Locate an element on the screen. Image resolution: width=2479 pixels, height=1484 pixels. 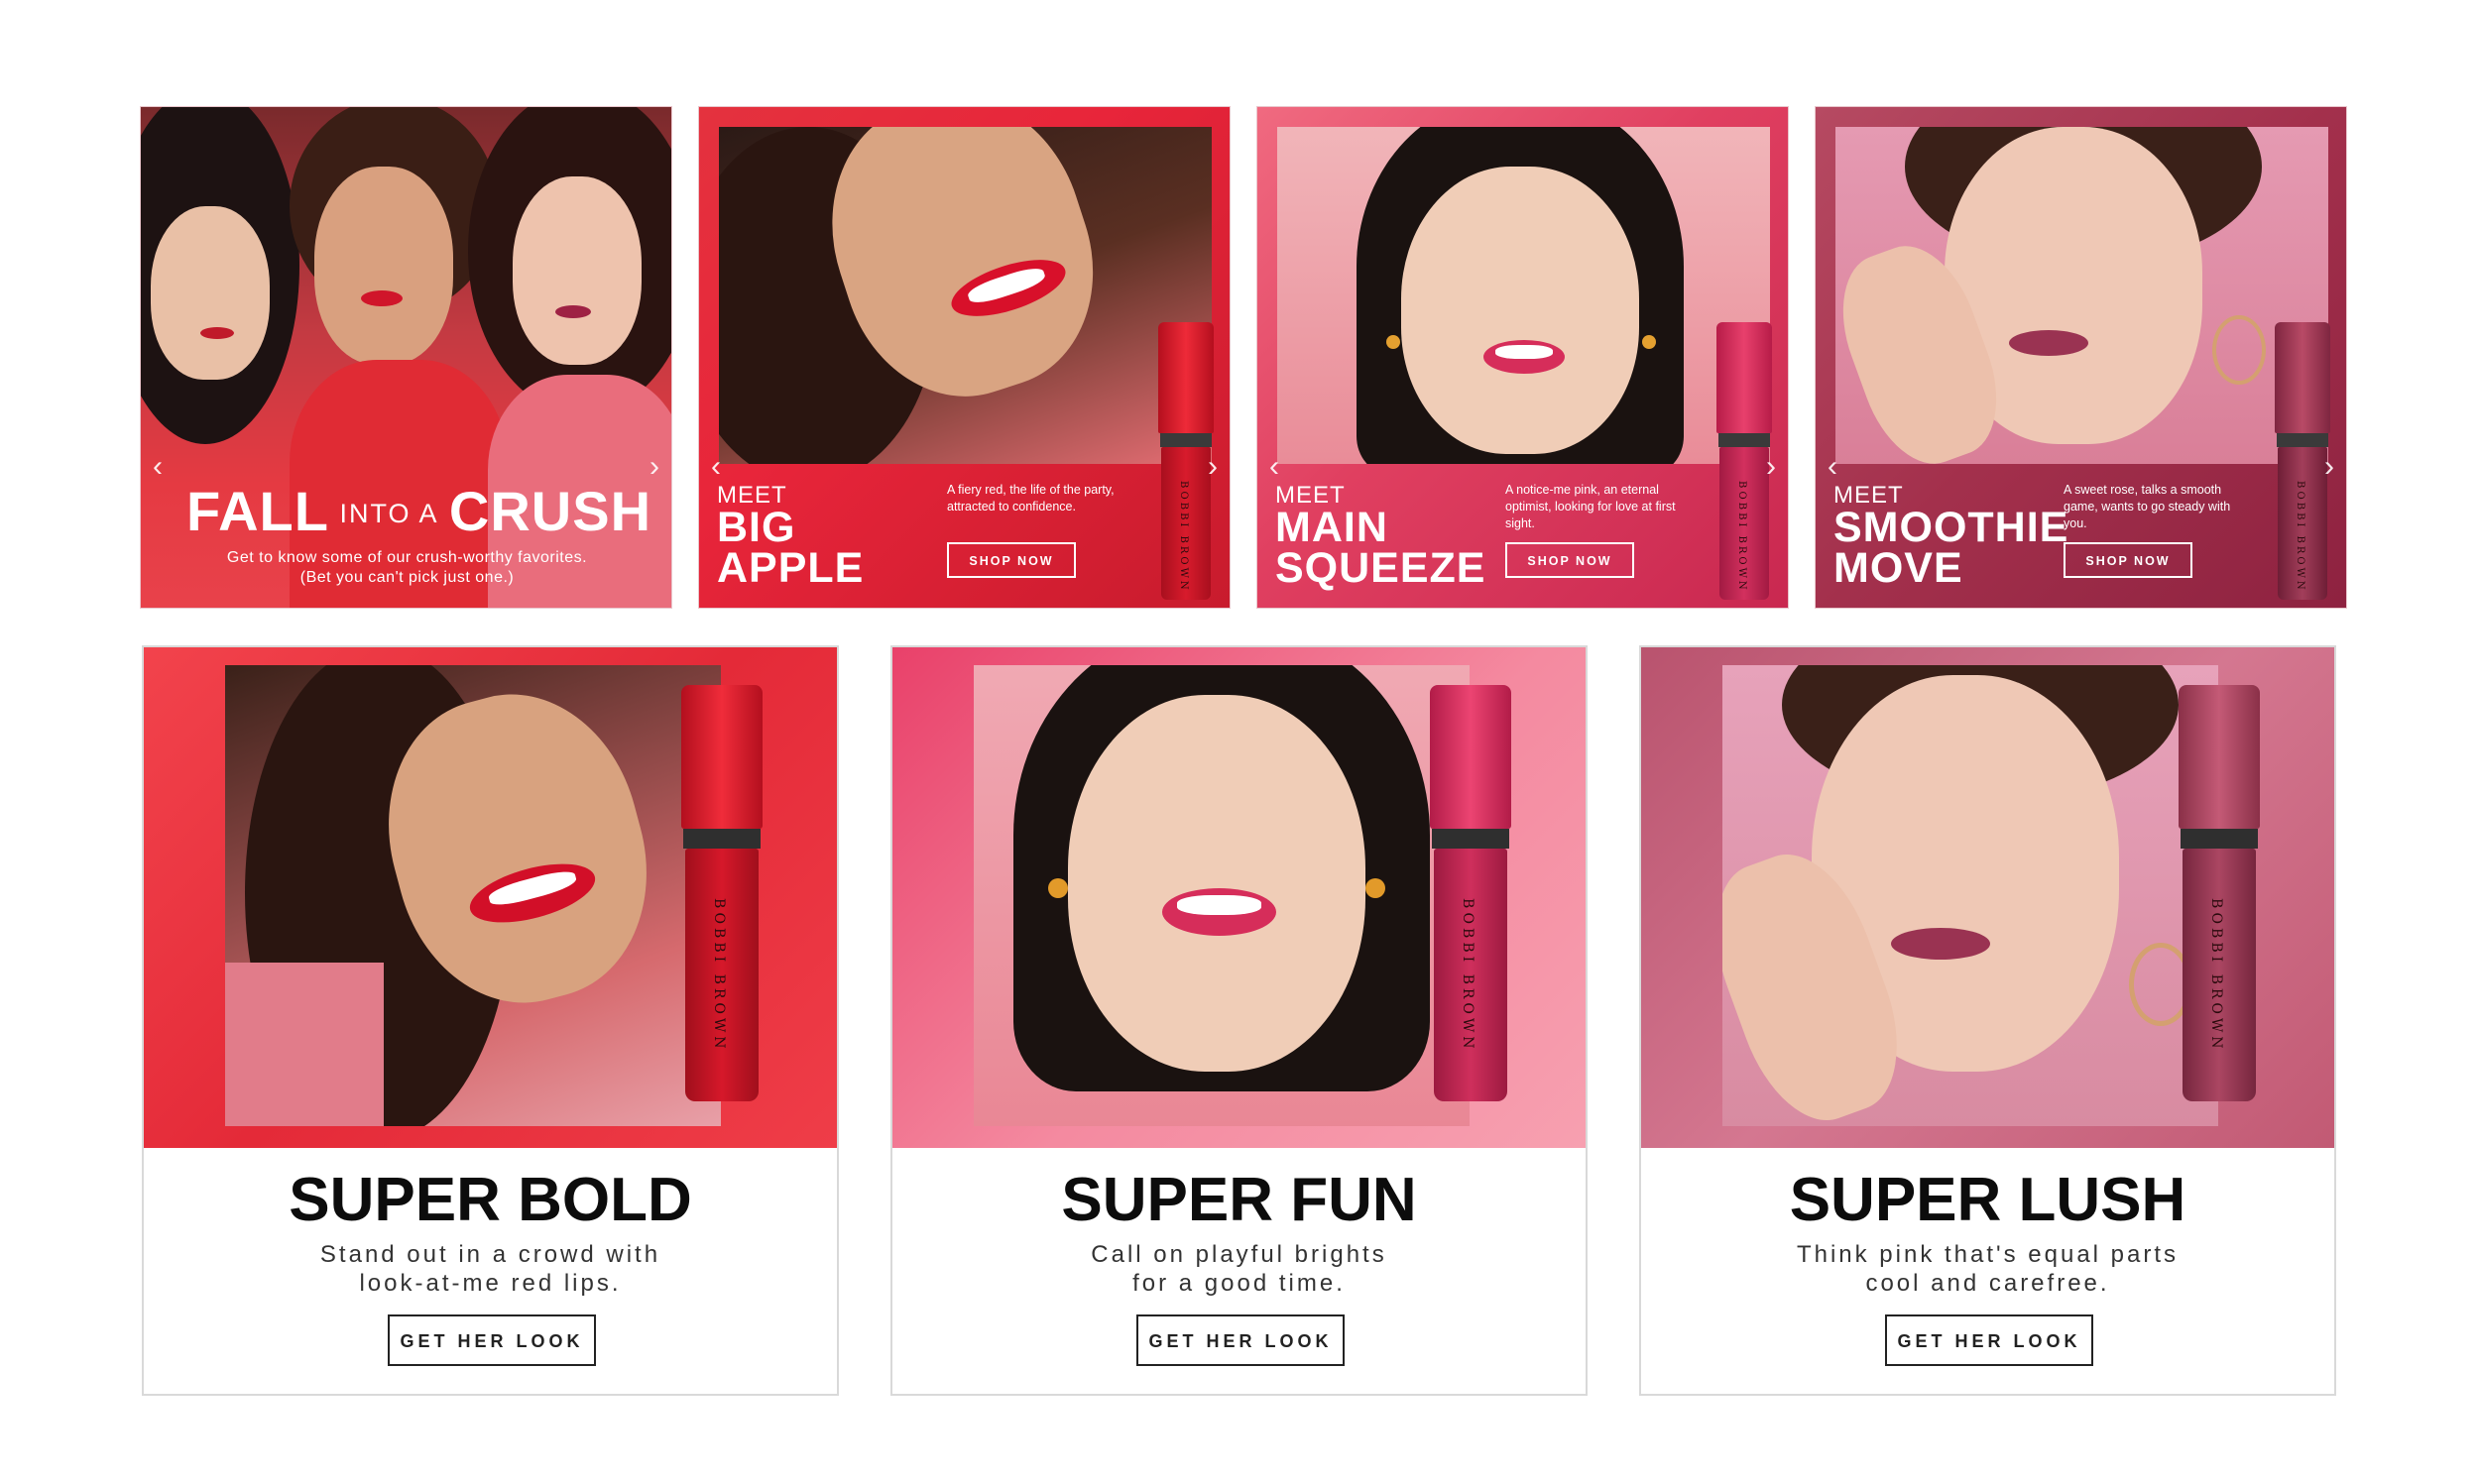
face-left is located at coordinates (211, 293).